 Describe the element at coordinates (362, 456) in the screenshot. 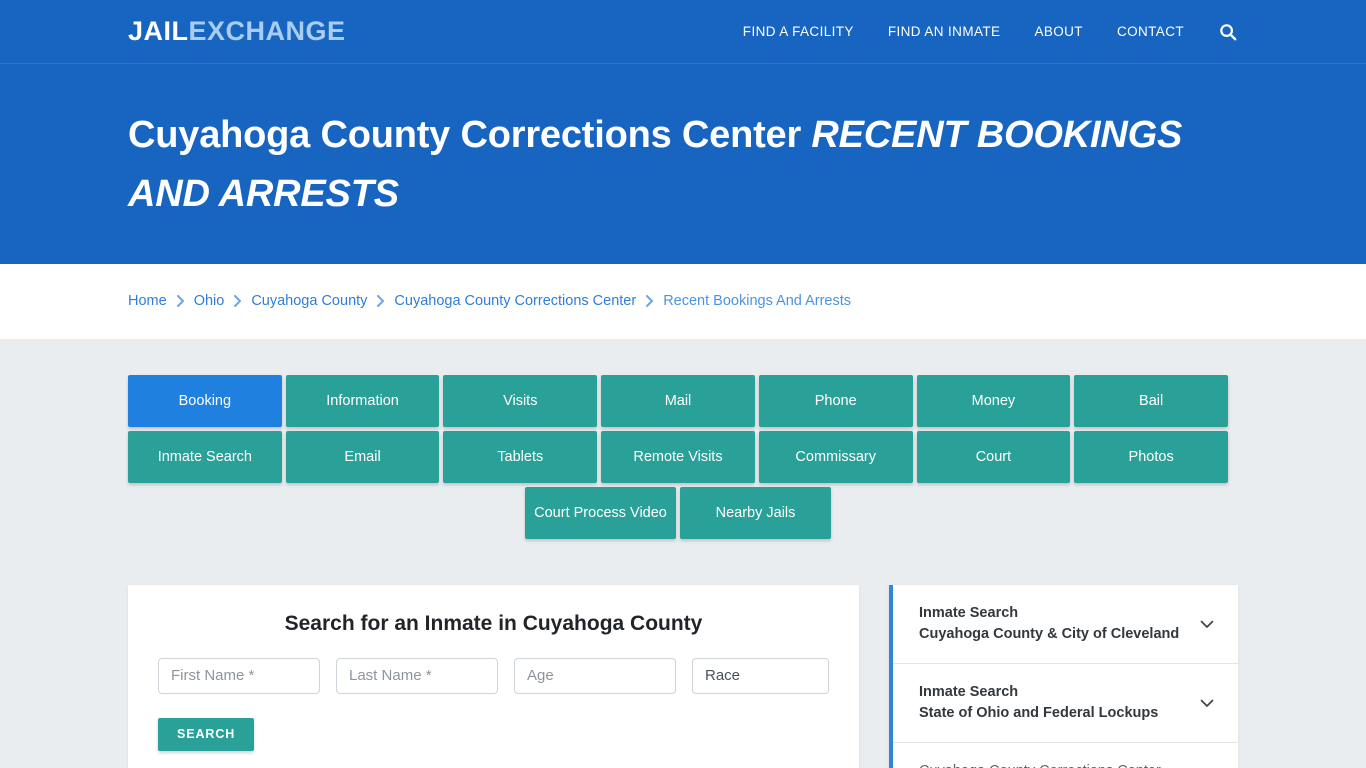

I see `tab-email: Email` at that location.